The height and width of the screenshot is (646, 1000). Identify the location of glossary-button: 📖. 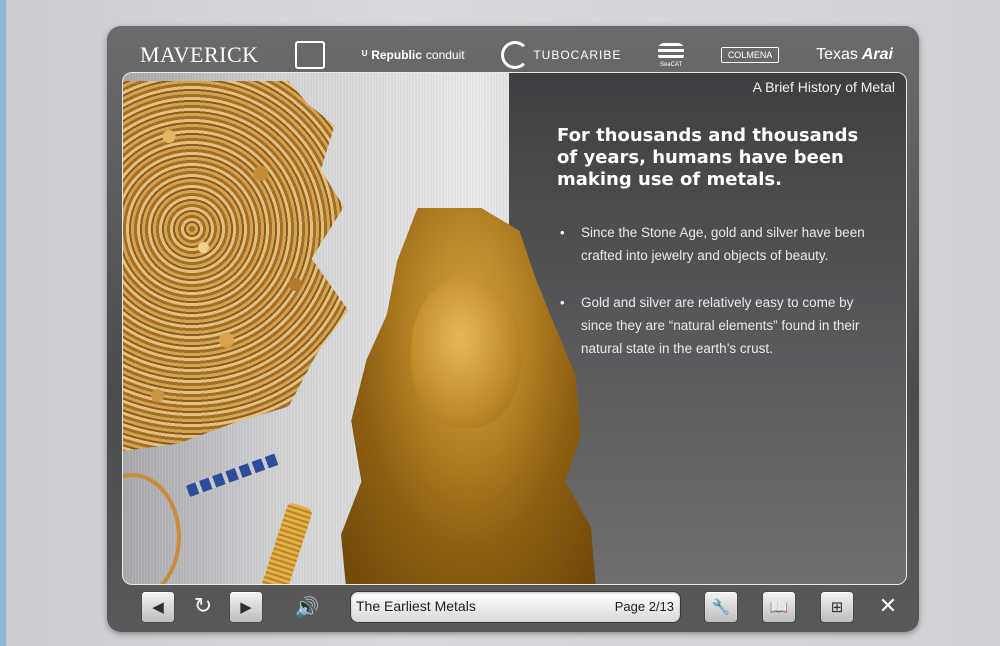
(779, 607).